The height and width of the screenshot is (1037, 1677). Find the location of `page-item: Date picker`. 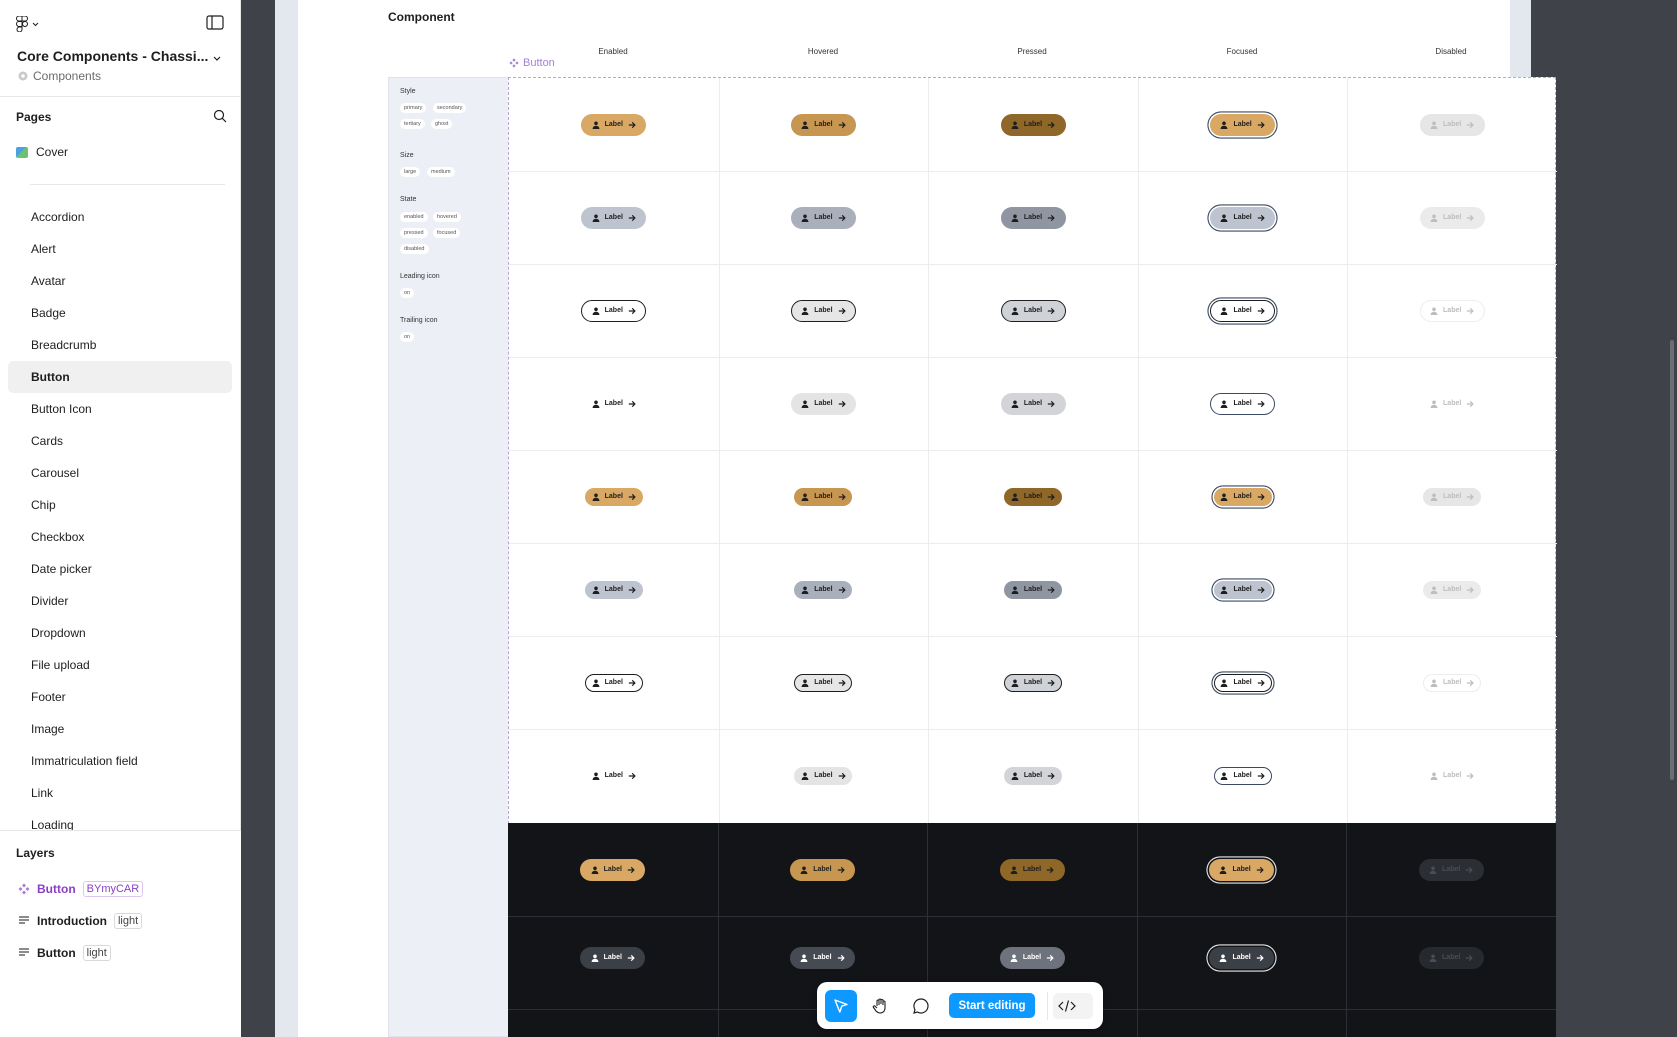

page-item: Date picker is located at coordinates (120, 569).